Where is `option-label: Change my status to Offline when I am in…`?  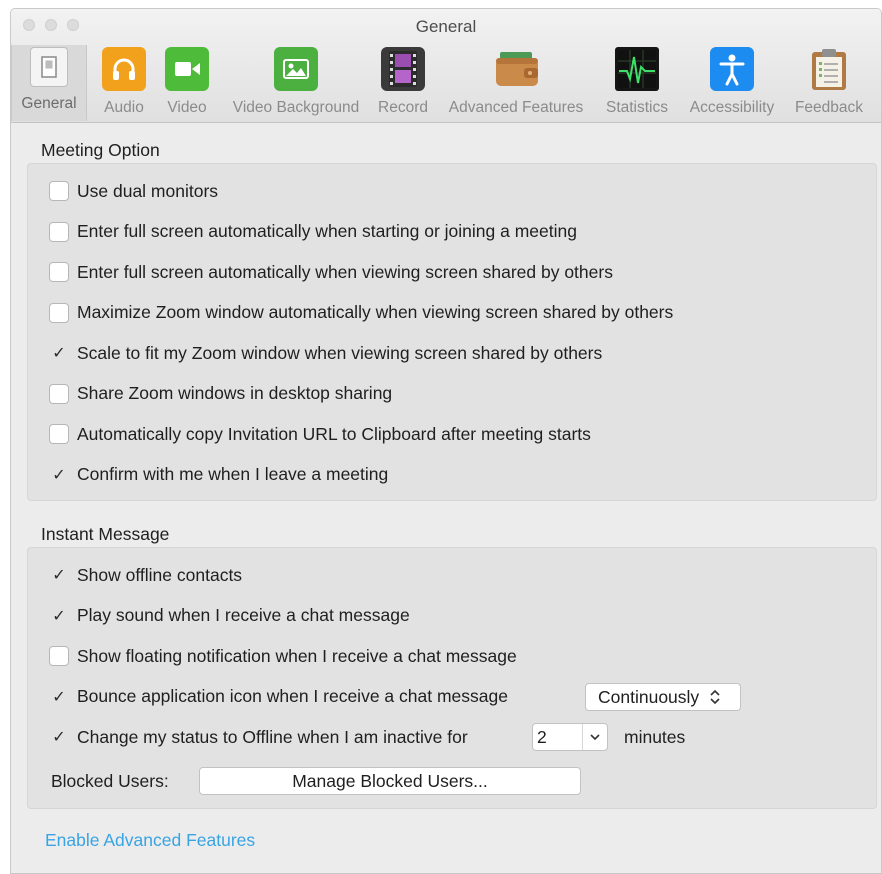 option-label: Change my status to Offline when I am in… is located at coordinates (272, 736).